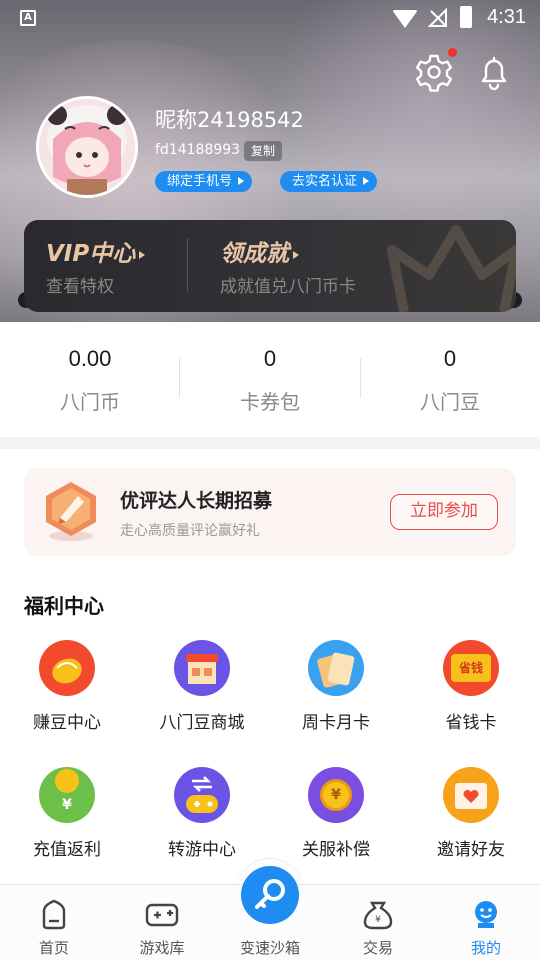 Image resolution: width=540 pixels, height=960 pixels. Describe the element at coordinates (494, 72) in the screenshot. I see `bell-icon` at that location.